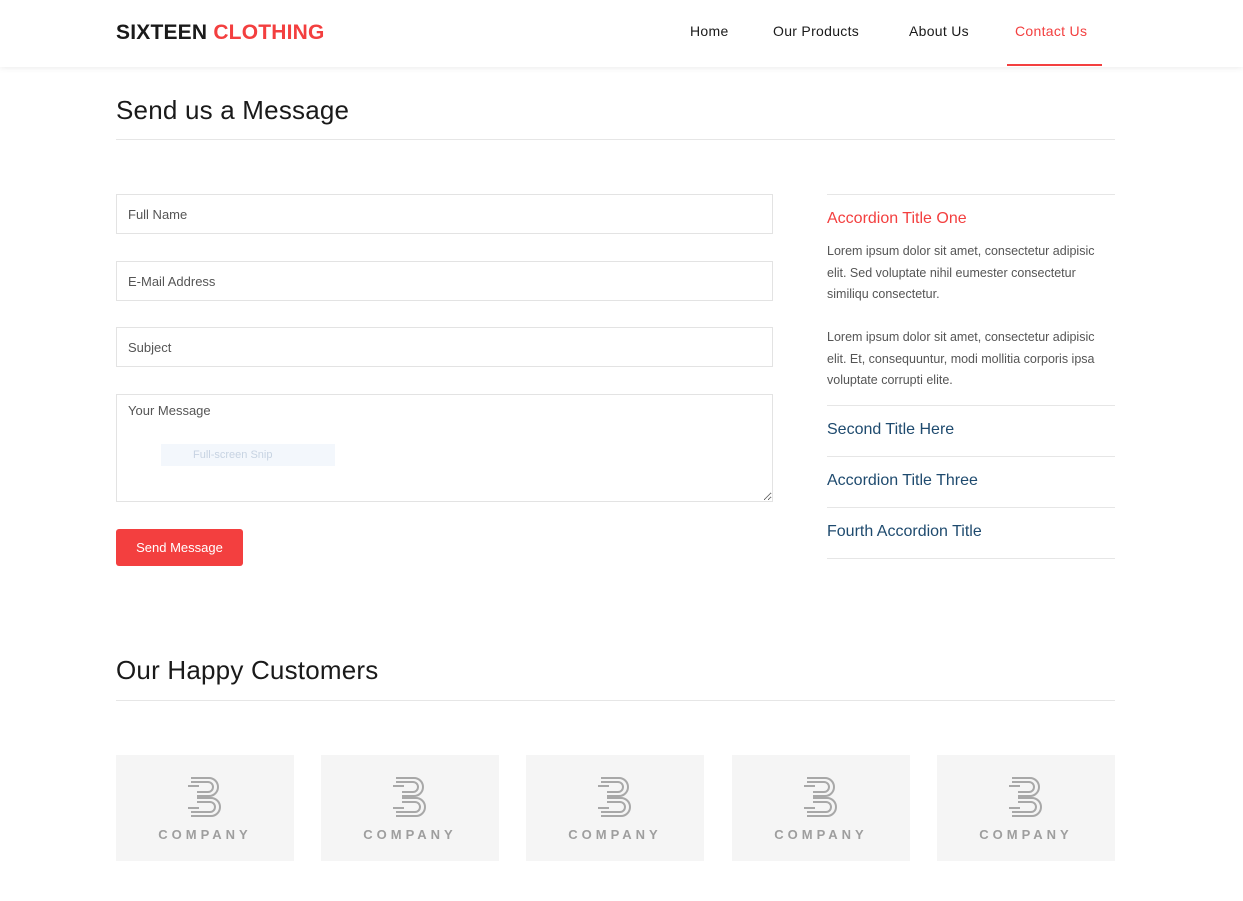  What do you see at coordinates (902, 481) in the screenshot?
I see `accordion-title-three: Accordion Title Three` at bounding box center [902, 481].